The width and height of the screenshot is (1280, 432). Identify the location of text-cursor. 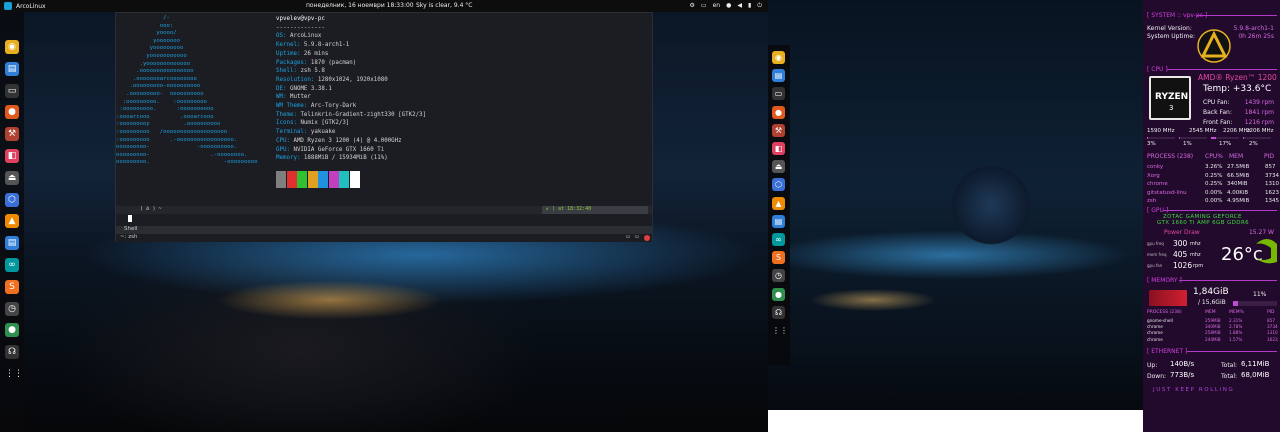
(130, 218).